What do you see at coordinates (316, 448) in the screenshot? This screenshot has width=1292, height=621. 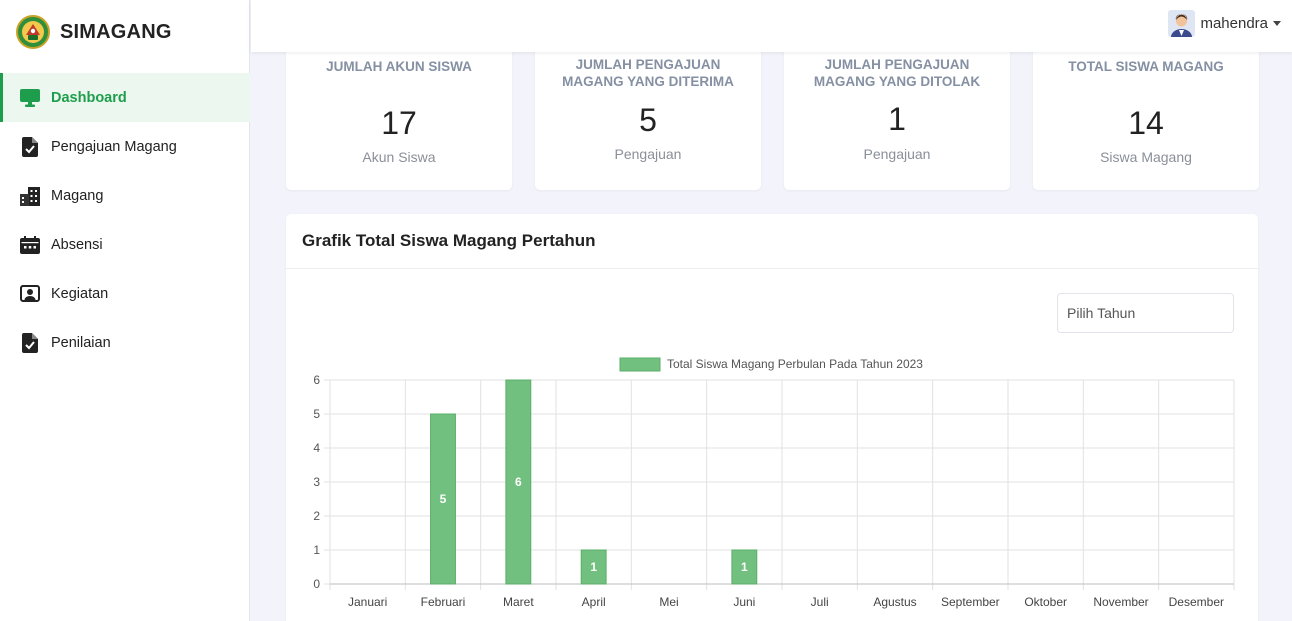 I see `y-tick-label: 4` at bounding box center [316, 448].